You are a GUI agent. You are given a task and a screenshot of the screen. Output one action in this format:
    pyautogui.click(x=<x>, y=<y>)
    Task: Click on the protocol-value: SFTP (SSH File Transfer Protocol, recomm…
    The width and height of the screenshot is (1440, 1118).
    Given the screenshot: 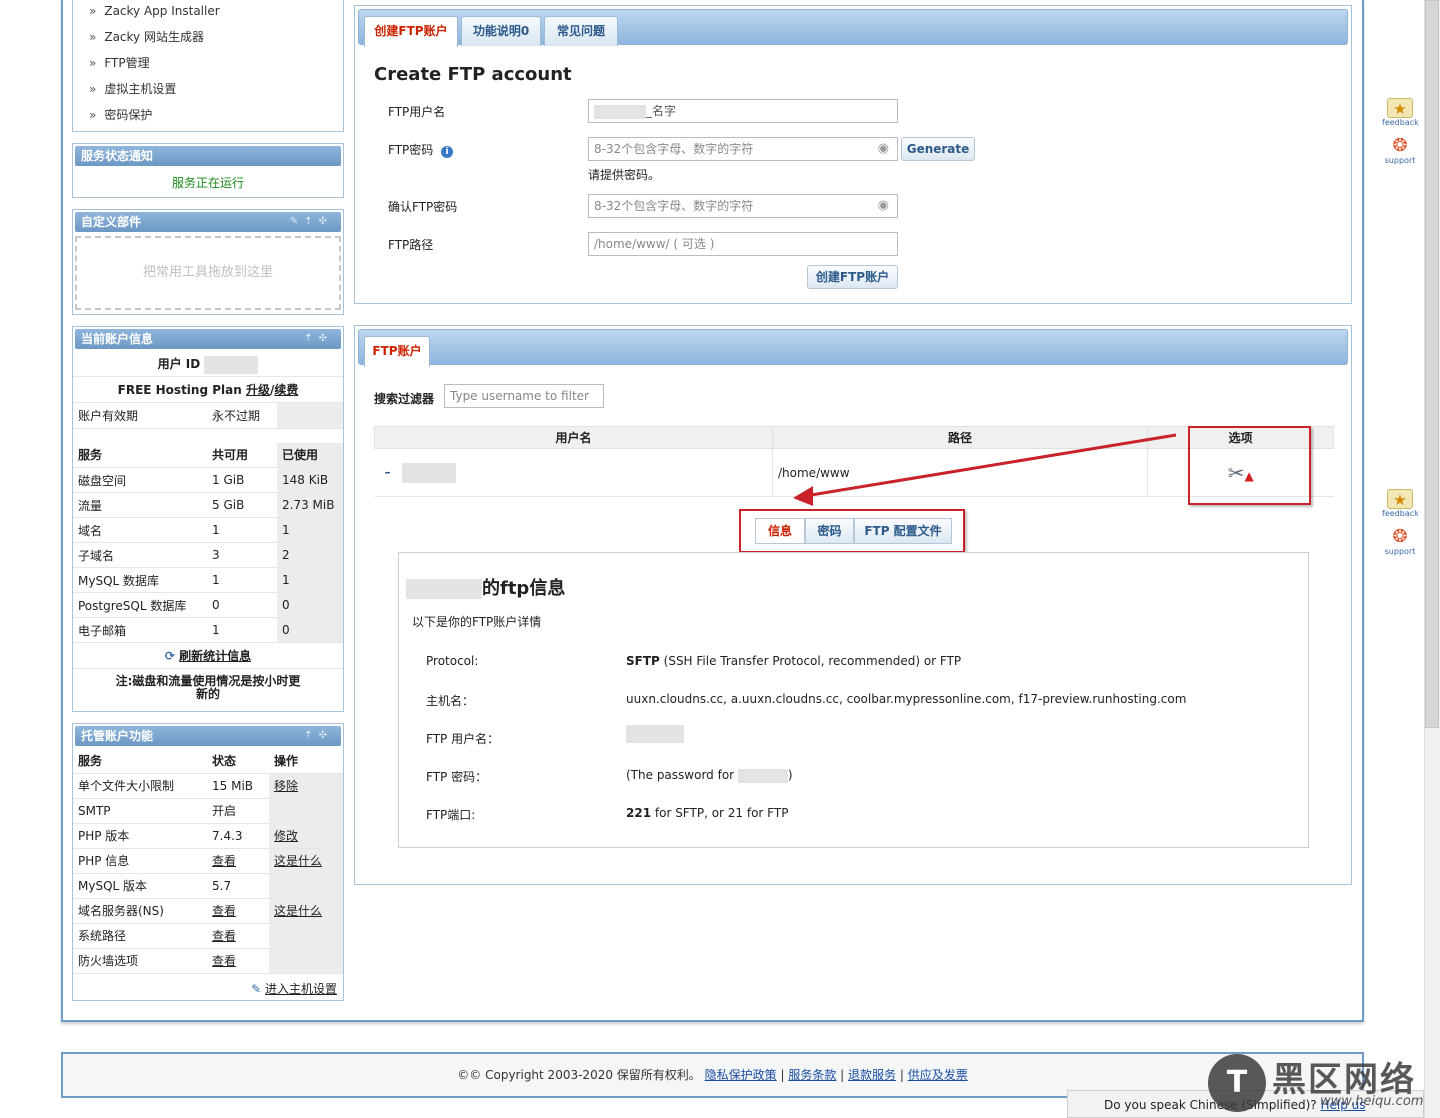 What is the action you would take?
    pyautogui.click(x=794, y=661)
    